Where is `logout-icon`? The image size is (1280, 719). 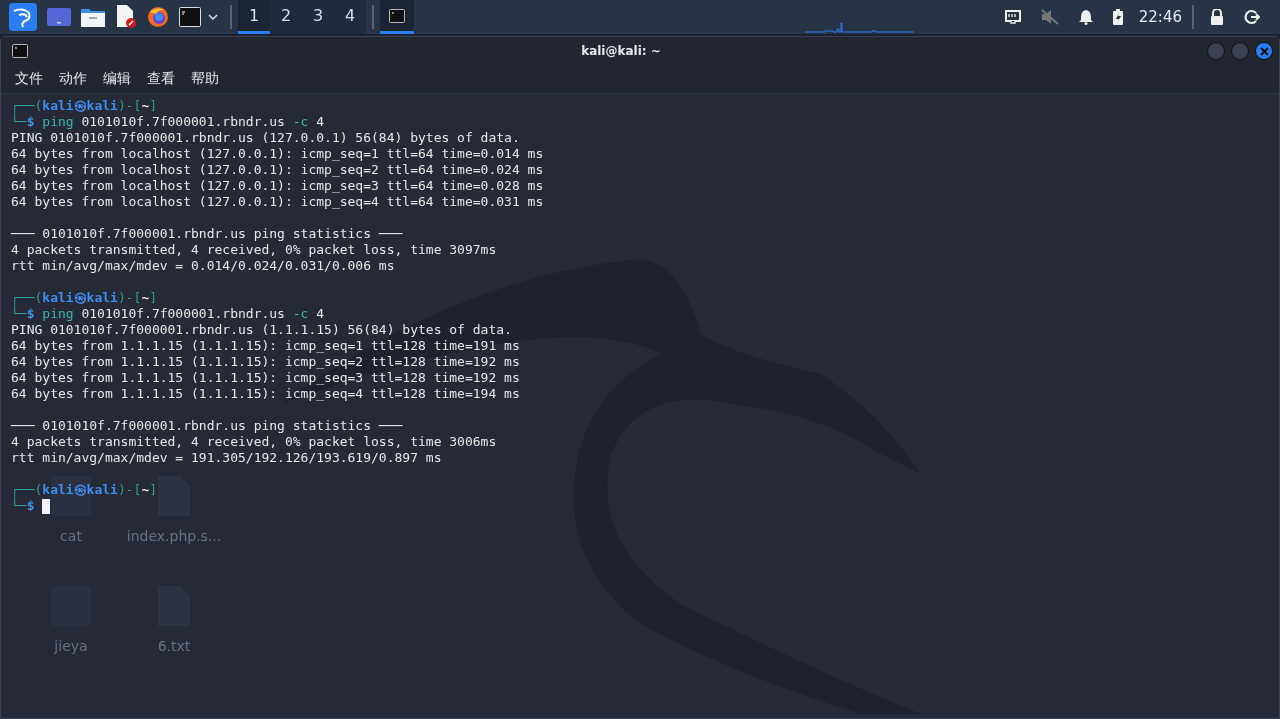 logout-icon is located at coordinates (1252, 17).